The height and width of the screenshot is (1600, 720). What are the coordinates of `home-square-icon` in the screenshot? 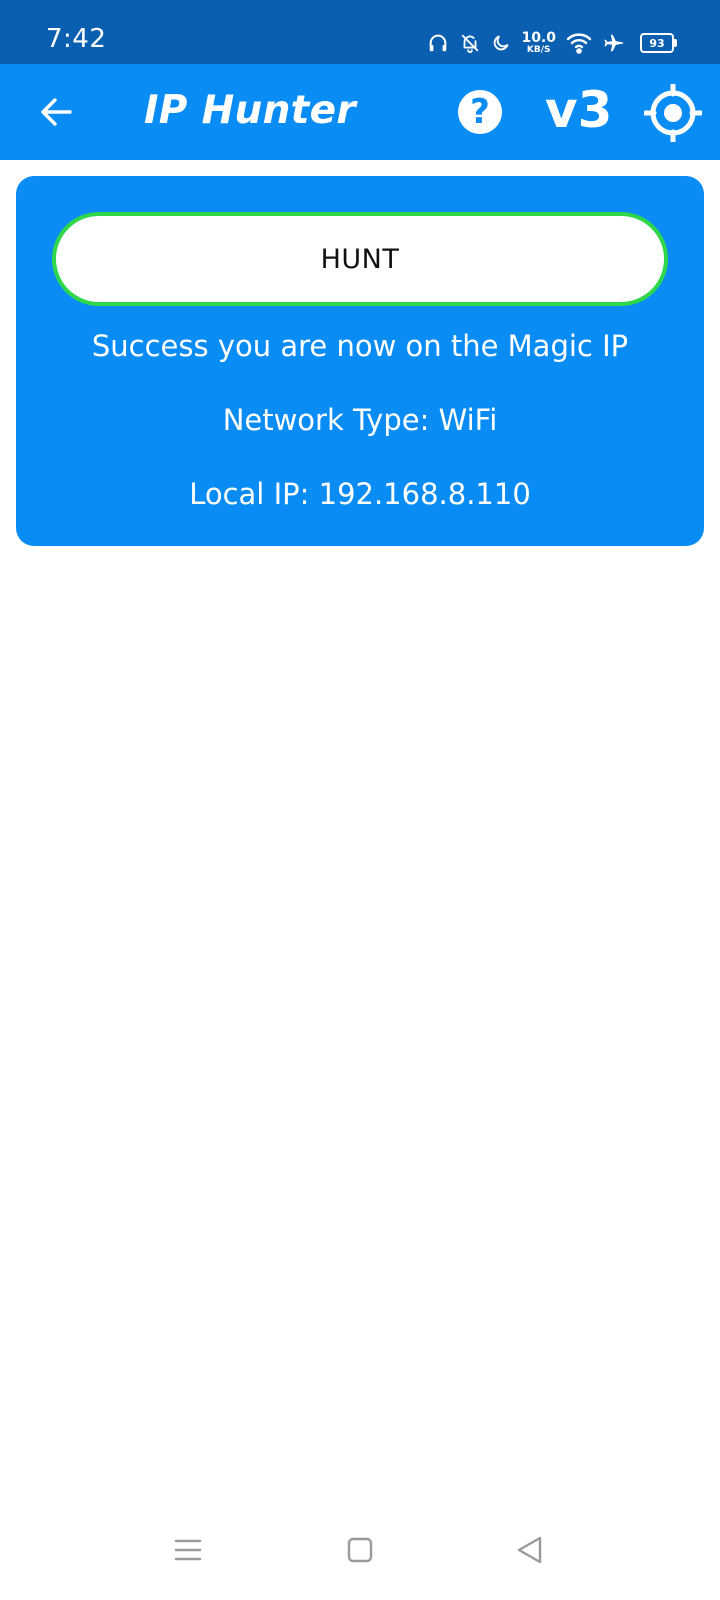 It's located at (360, 1550).